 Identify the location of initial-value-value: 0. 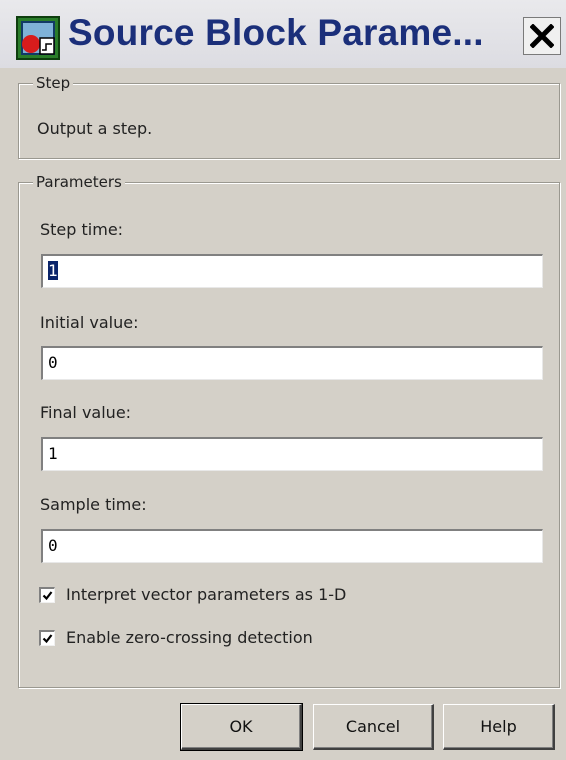
(53, 362).